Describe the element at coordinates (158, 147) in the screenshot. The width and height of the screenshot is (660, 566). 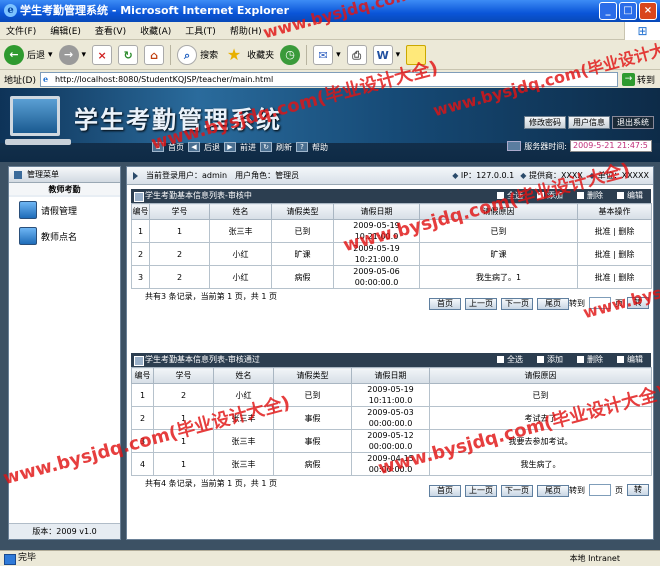
I see `home-icon: ⌂` at that location.